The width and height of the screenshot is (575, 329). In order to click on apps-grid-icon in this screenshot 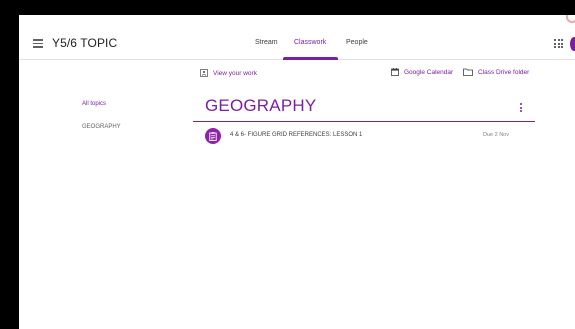, I will do `click(558, 43)`.